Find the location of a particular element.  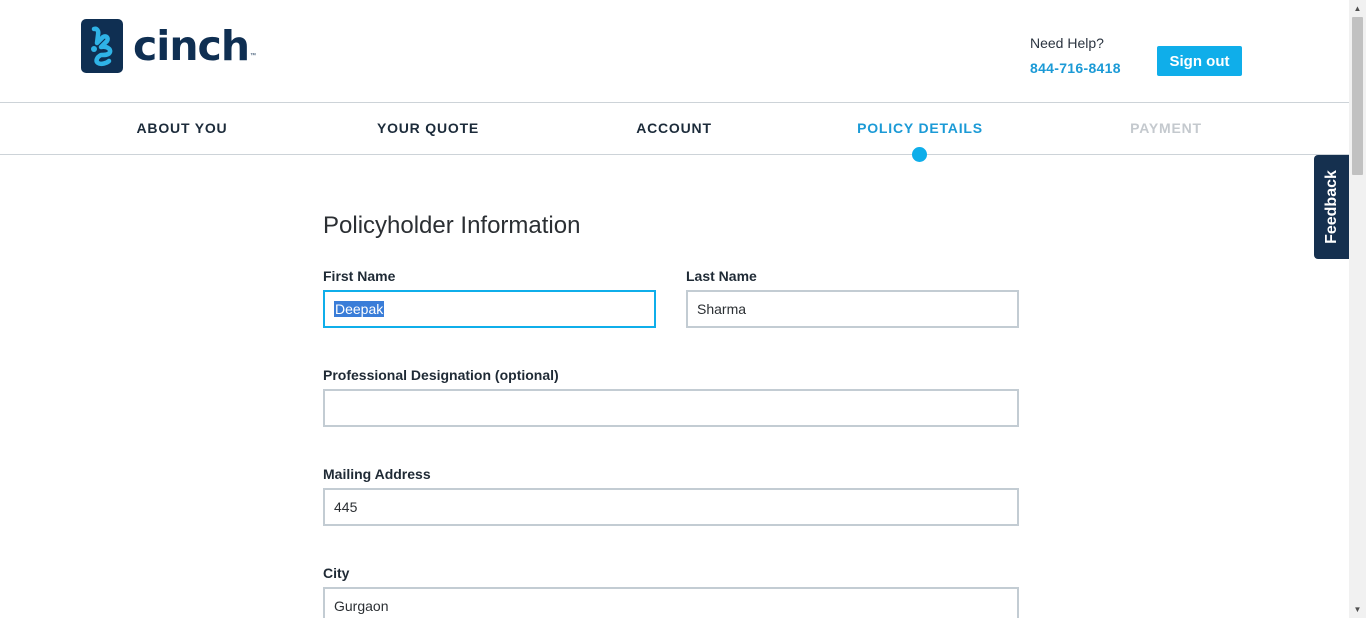

feedback-label: Feedback is located at coordinates (1331, 207).